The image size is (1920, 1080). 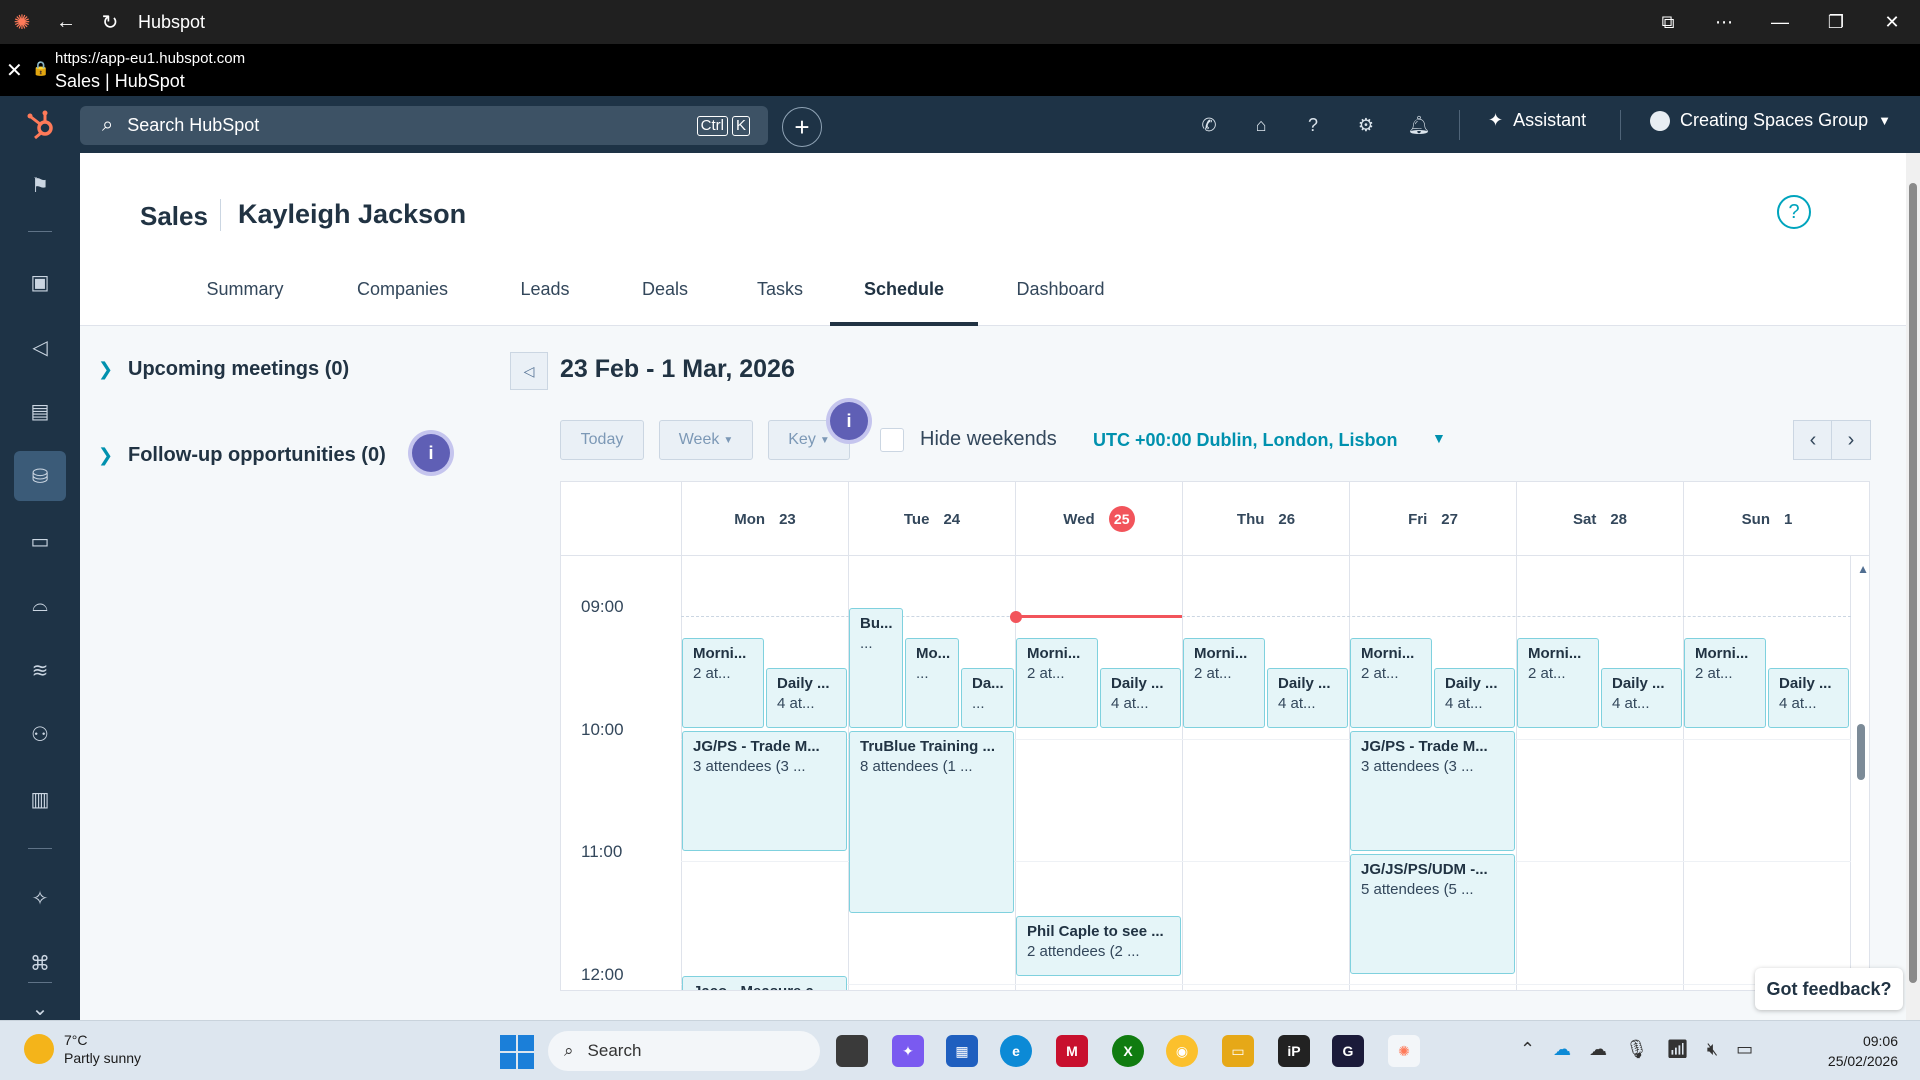 I want to click on github-desktop-icon: G, so click(x=1348, y=1051).